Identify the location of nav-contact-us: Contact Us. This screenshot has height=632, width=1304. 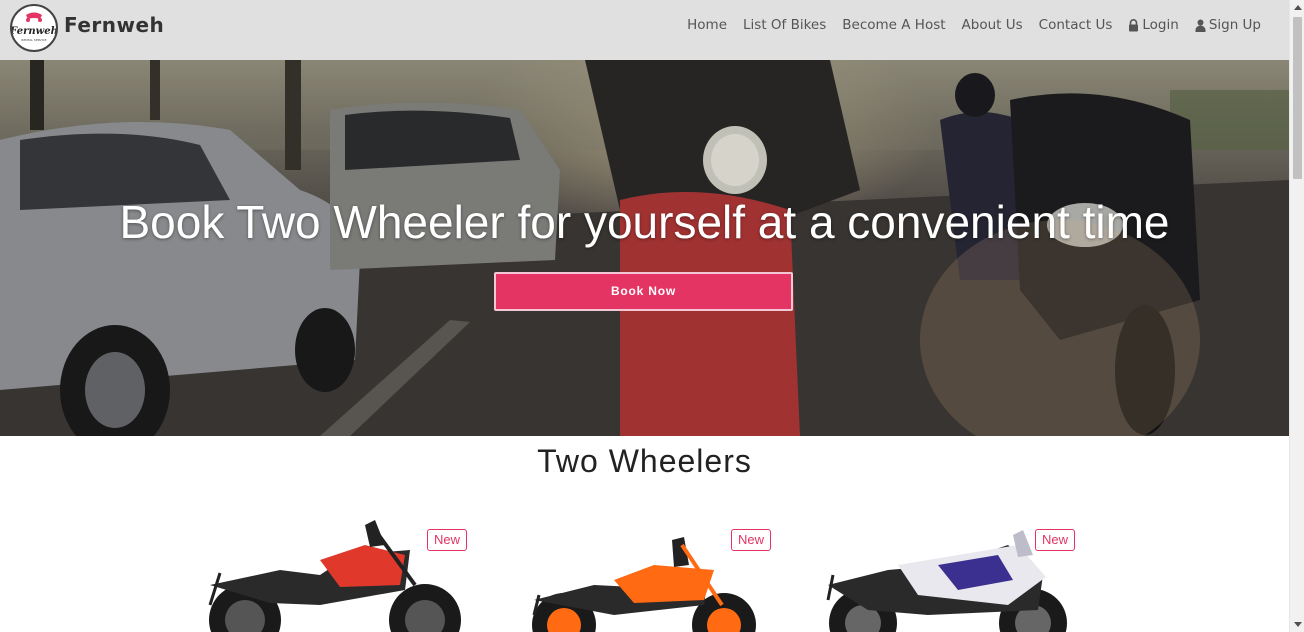
(1076, 25).